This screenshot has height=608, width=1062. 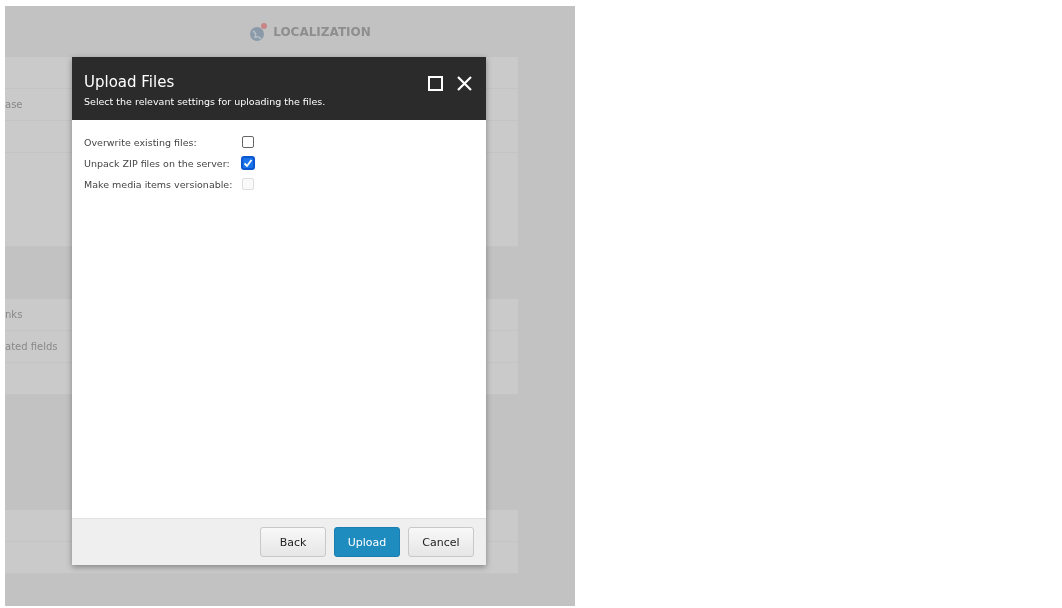 I want to click on close-icon, so click(x=464, y=83).